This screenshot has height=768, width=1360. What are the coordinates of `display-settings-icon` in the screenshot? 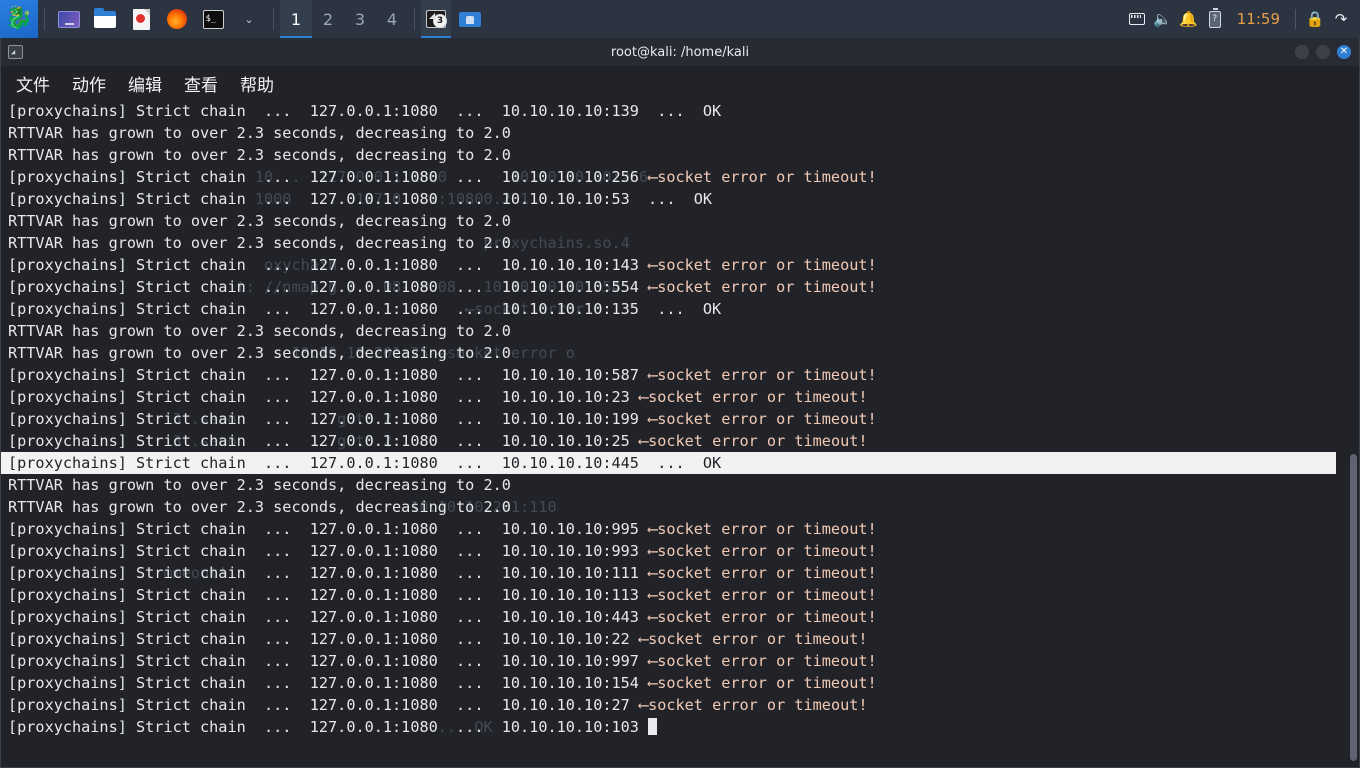 It's located at (69, 19).